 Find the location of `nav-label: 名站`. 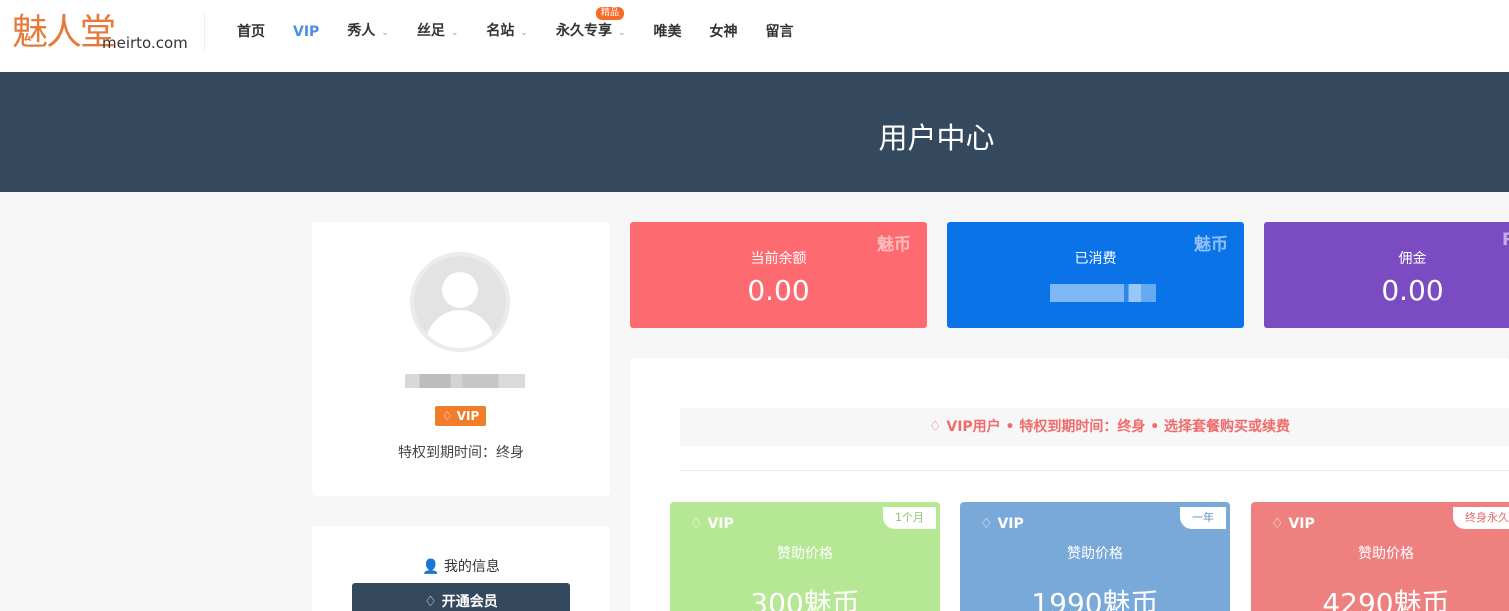

nav-label: 名站 is located at coordinates (500, 31).